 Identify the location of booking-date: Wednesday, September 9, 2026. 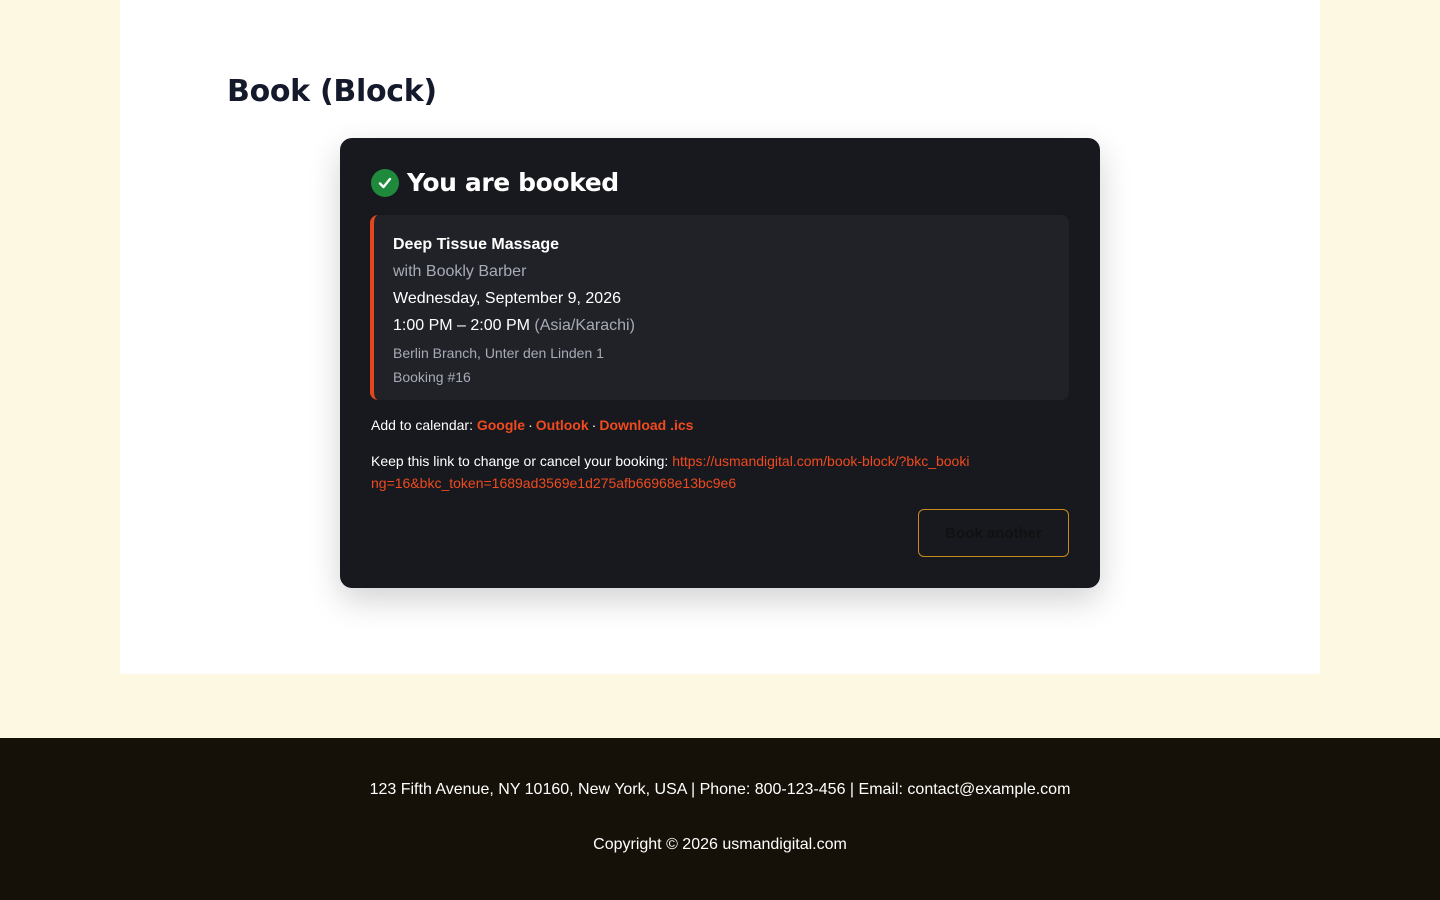
(507, 298).